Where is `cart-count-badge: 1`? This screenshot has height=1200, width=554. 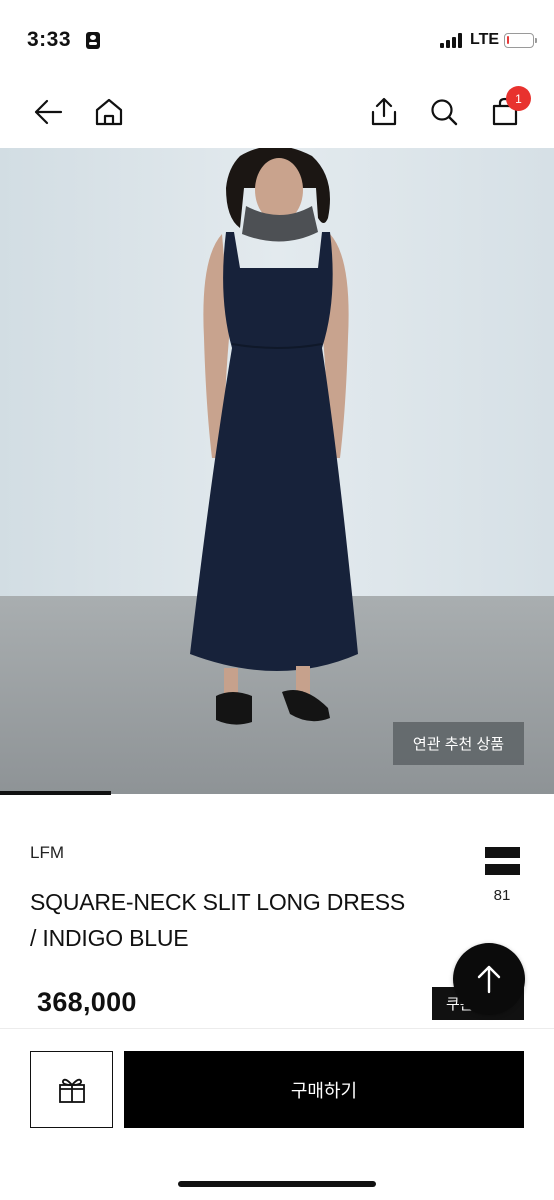
cart-count-badge: 1 is located at coordinates (518, 98).